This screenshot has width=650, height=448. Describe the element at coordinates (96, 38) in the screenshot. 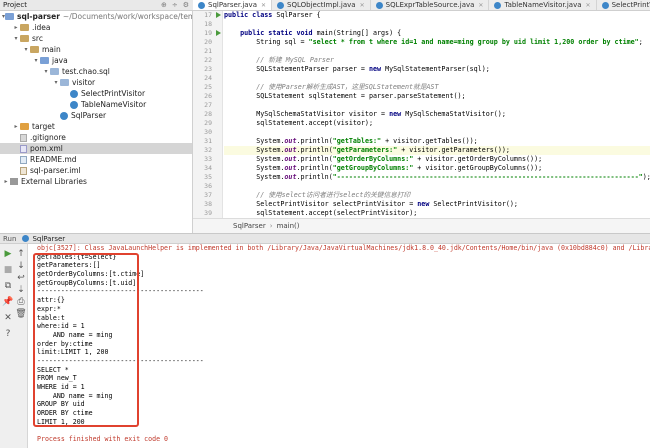

I see `tree-item: ▾ src` at that location.